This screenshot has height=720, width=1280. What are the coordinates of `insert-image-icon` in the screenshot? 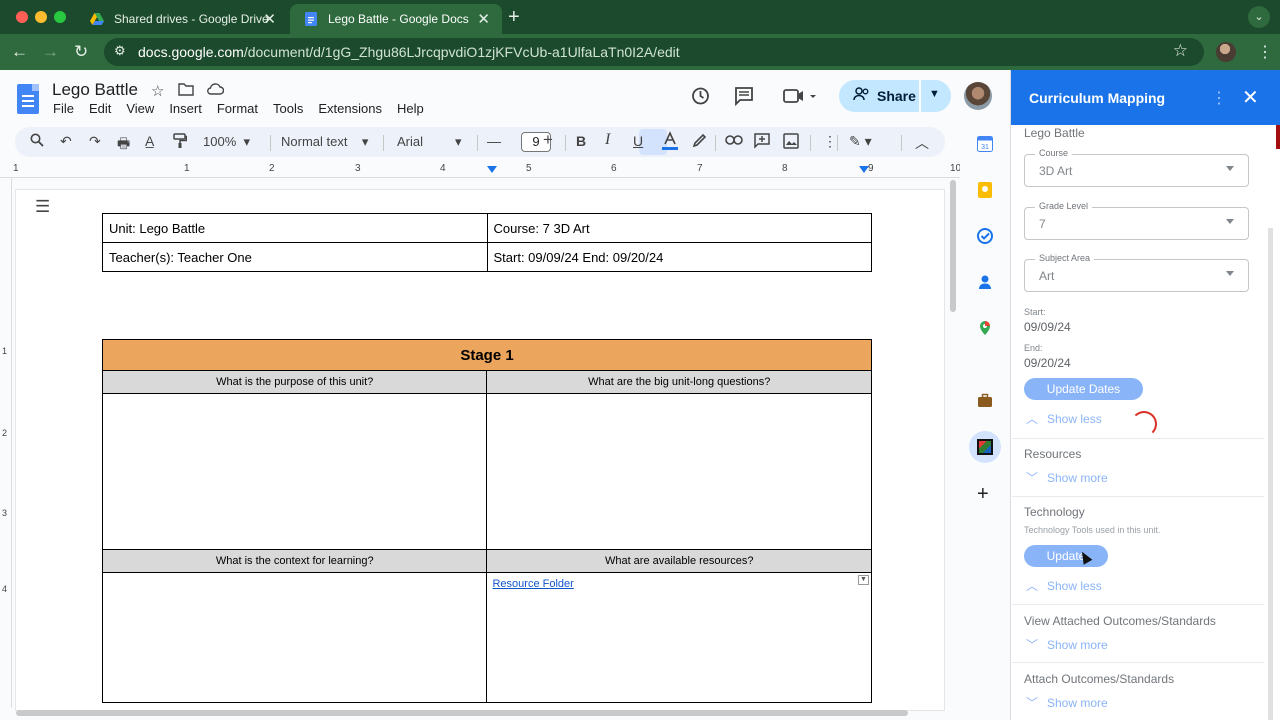 It's located at (791, 142).